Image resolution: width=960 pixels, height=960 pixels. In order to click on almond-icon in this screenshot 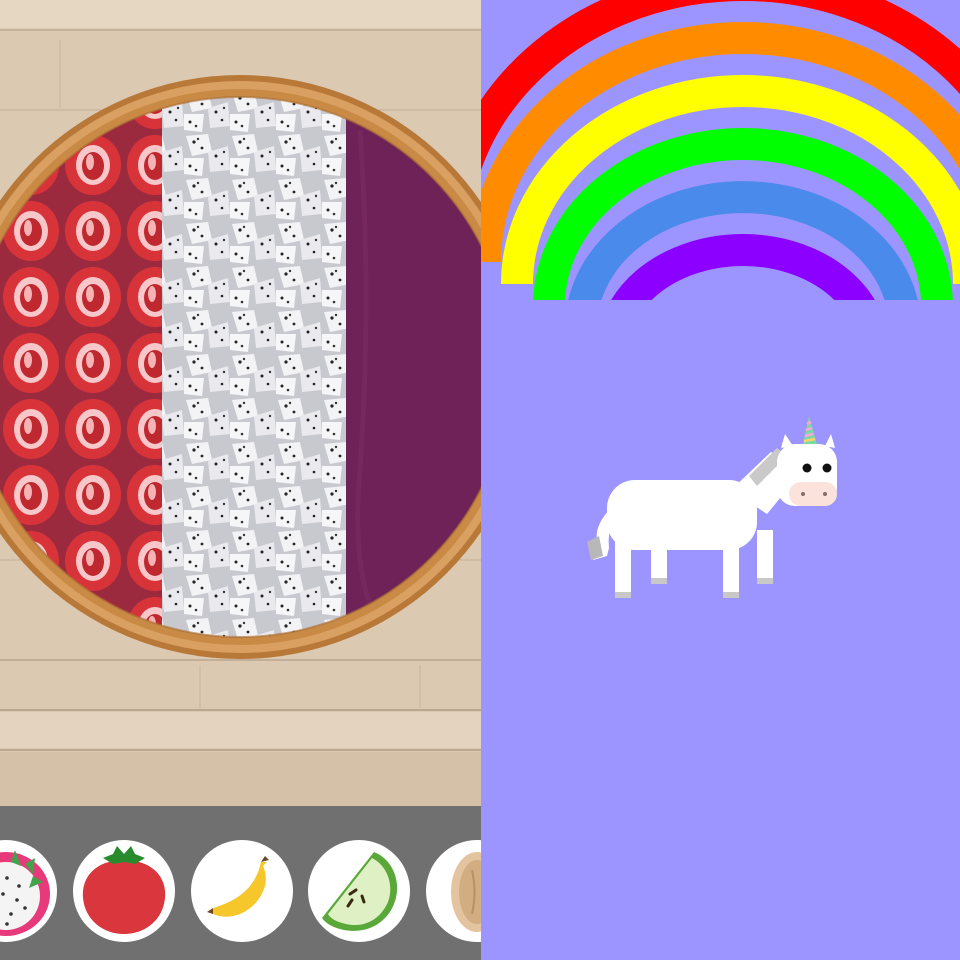, I will do `click(466, 892)`.